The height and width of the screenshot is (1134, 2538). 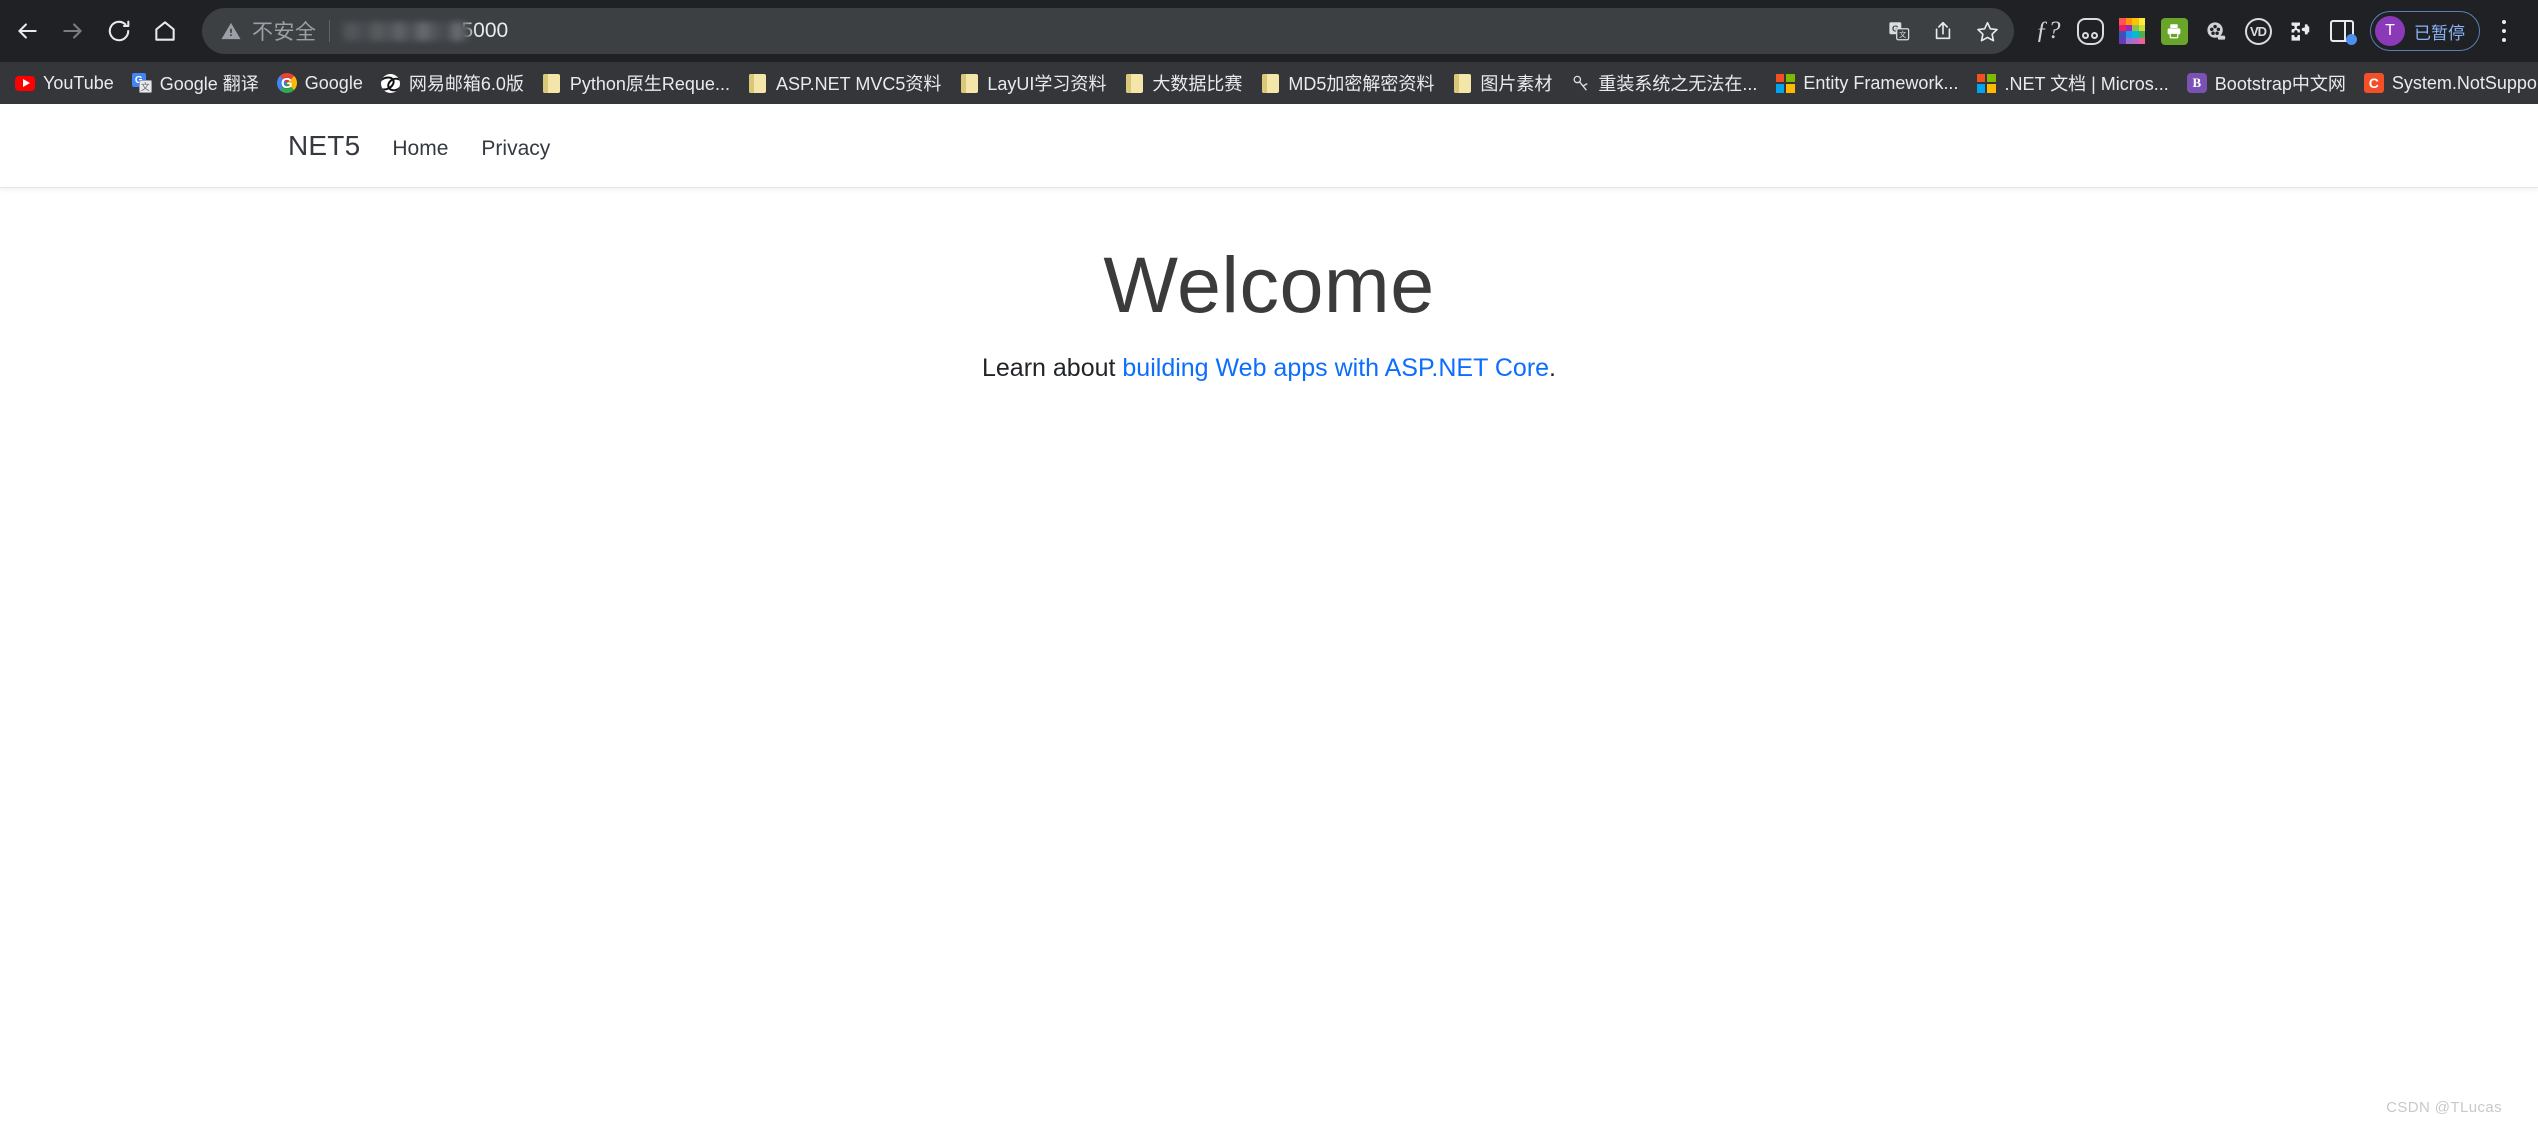 I want to click on omnibox-actions: G 文, so click(x=1943, y=31).